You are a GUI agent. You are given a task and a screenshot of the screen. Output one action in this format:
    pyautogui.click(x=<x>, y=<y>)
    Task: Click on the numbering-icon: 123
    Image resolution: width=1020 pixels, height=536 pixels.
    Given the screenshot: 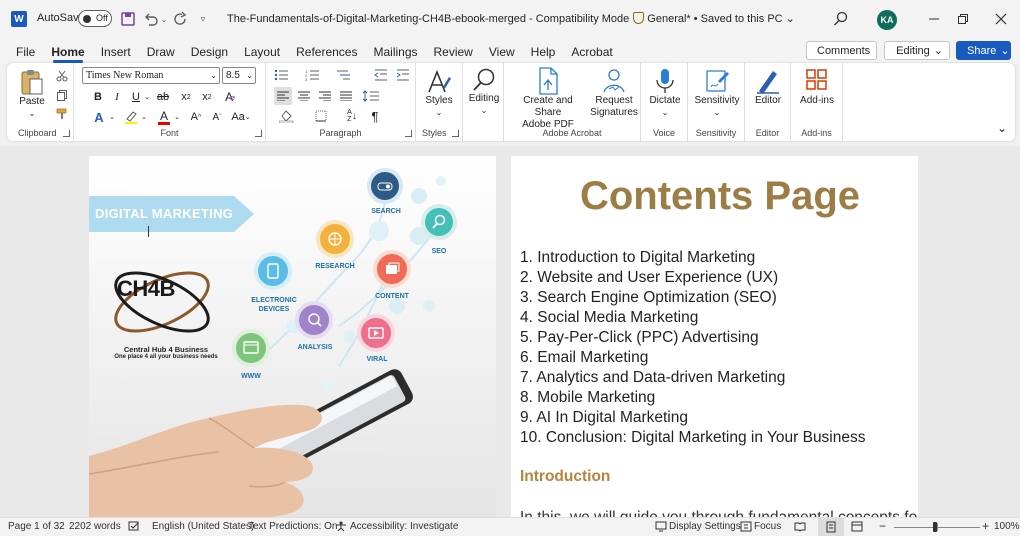 What is the action you would take?
    pyautogui.click(x=313, y=75)
    